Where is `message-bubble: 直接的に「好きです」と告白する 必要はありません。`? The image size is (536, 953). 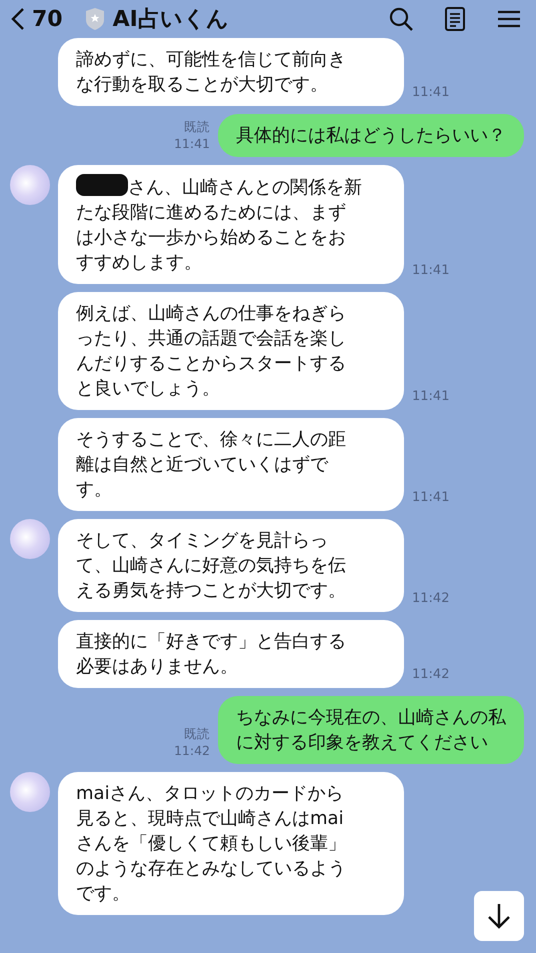
message-bubble: 直接的に「好きです」と告白する 必要はありません。 is located at coordinates (231, 654).